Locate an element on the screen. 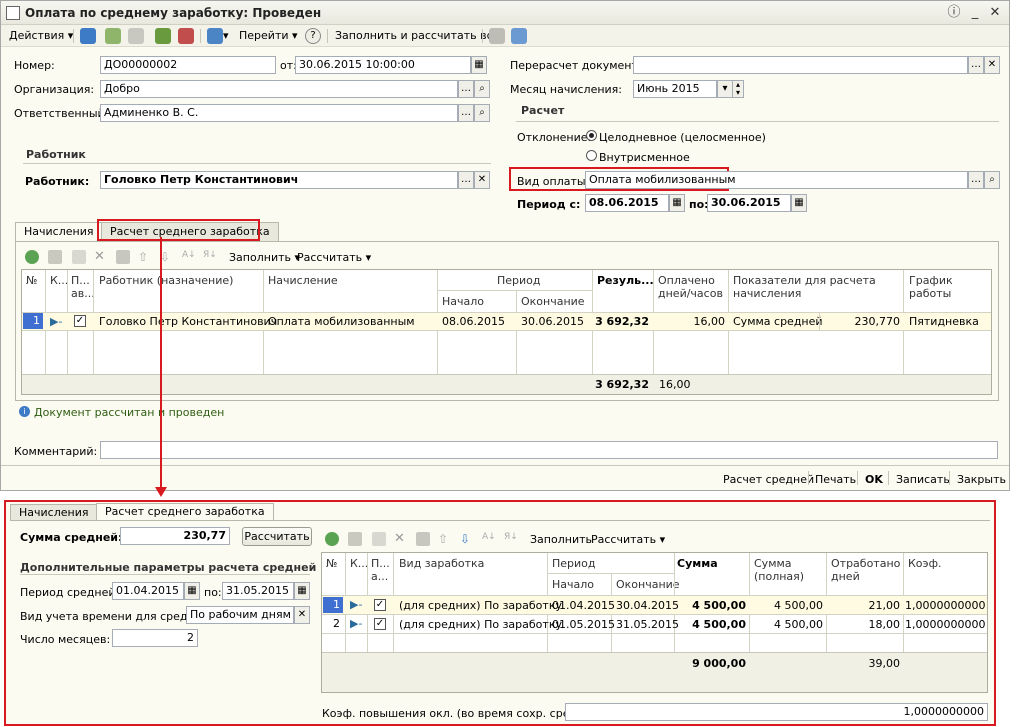  avg-sum-field: 230,77 is located at coordinates (175, 536).